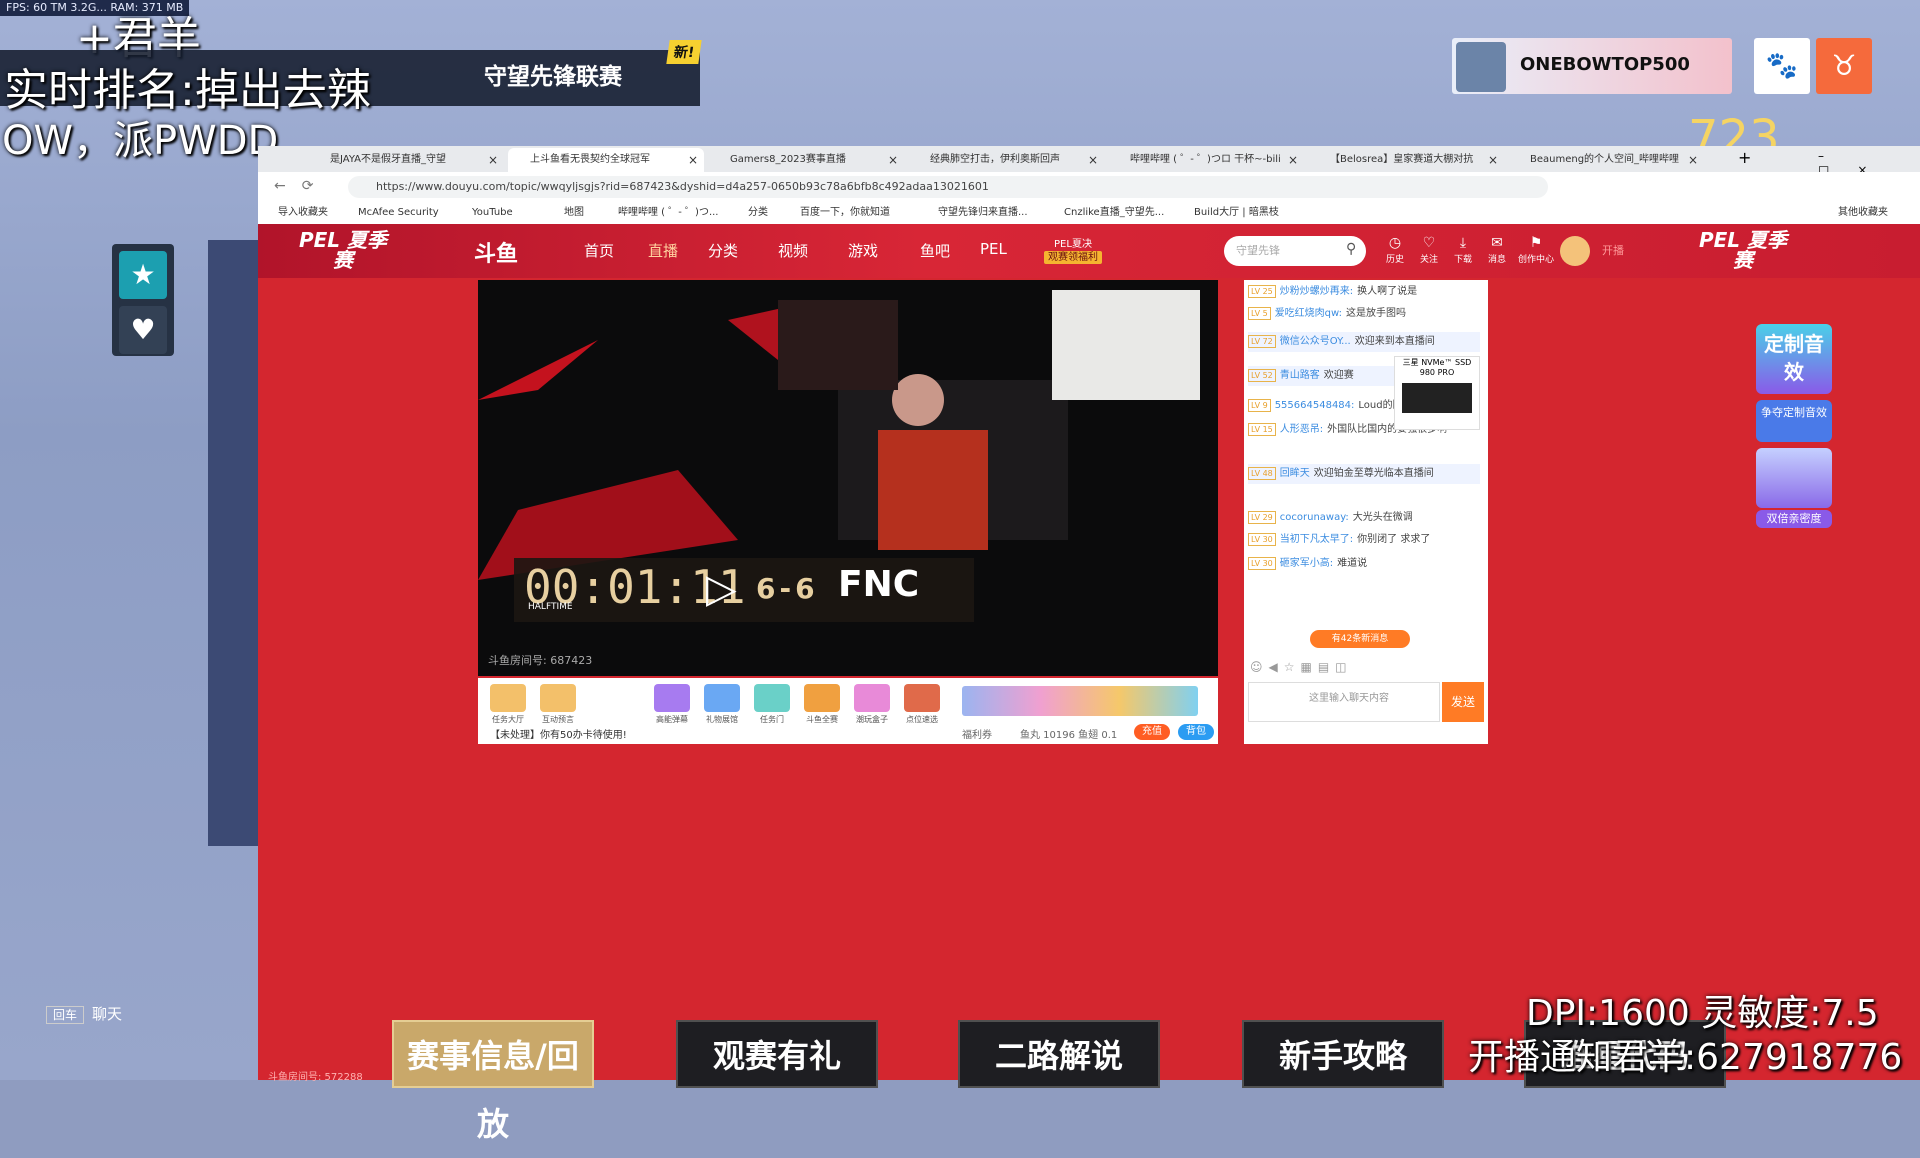 Image resolution: width=1920 pixels, height=1158 pixels. I want to click on search-icon: ⚲, so click(1351, 249).